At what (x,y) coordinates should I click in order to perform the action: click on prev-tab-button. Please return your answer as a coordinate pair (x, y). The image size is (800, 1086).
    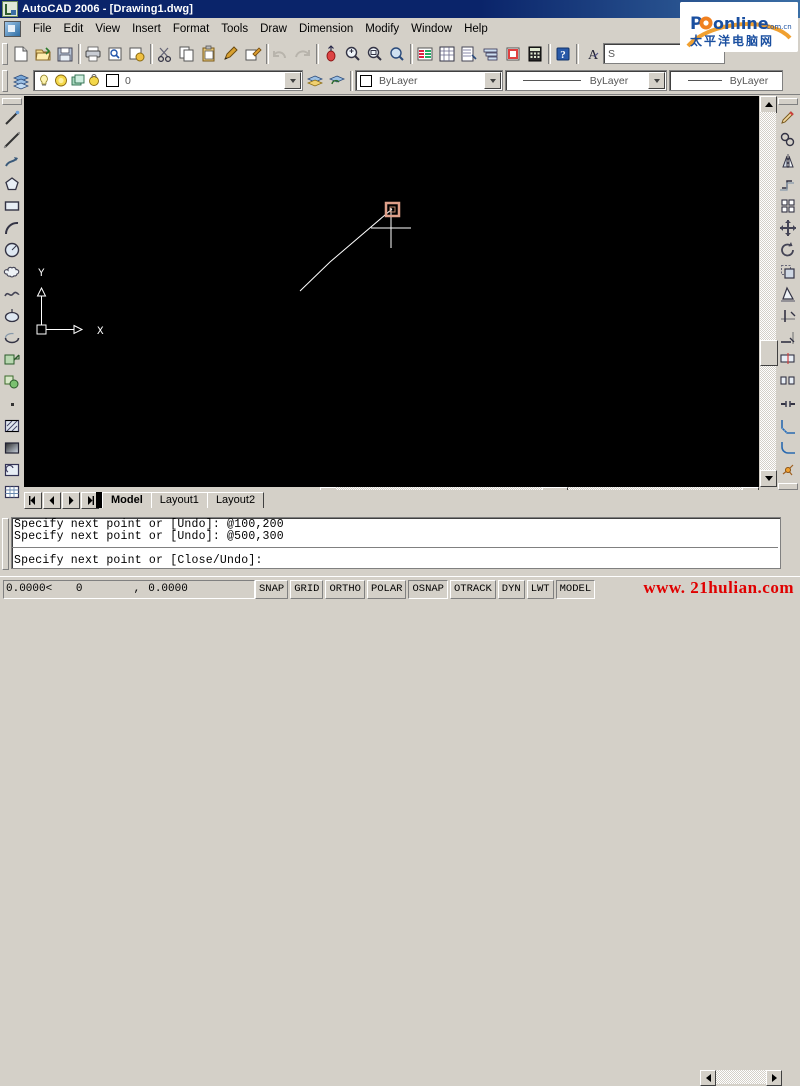
    Looking at the image, I should click on (52, 500).